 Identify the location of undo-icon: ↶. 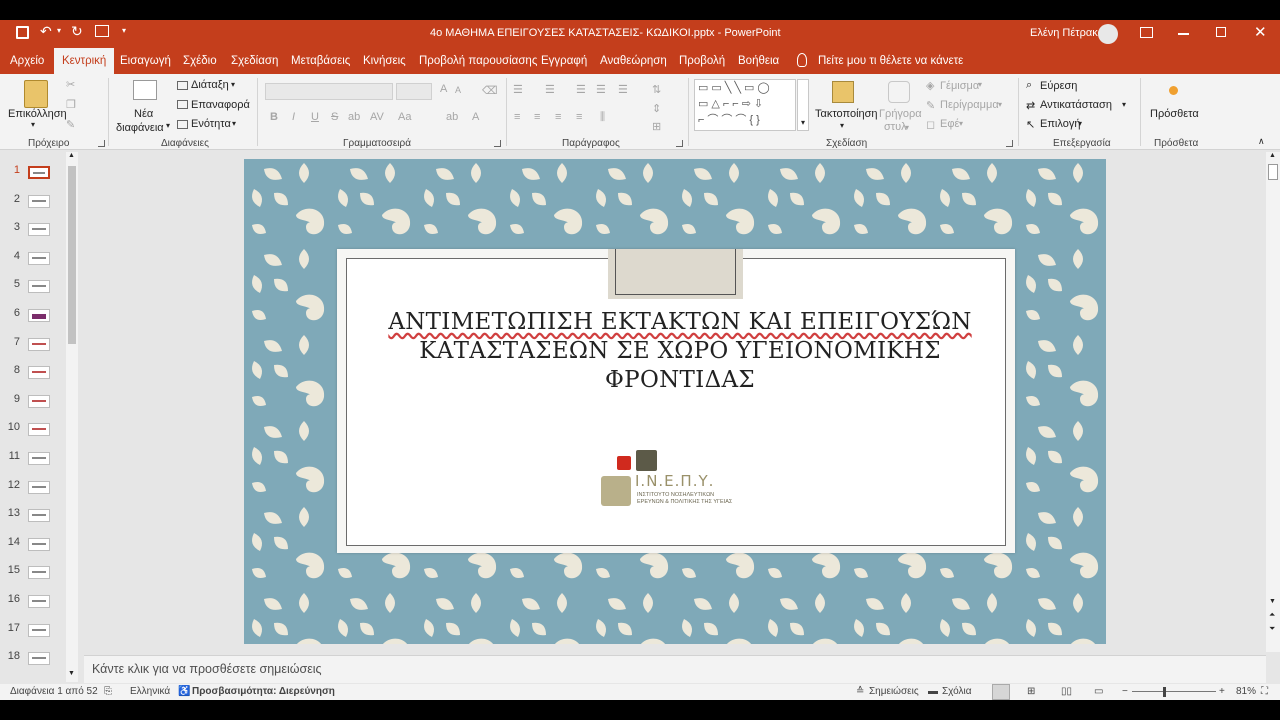
(46, 31).